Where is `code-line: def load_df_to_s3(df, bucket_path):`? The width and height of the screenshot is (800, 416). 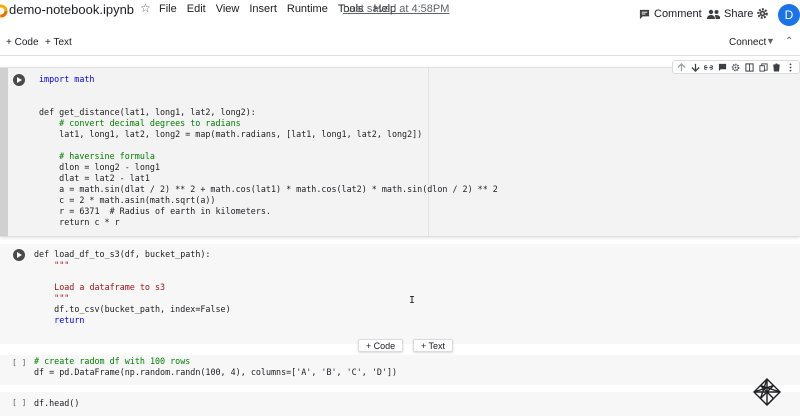 code-line: def load_df_to_s3(df, bucket_path): is located at coordinates (122, 254).